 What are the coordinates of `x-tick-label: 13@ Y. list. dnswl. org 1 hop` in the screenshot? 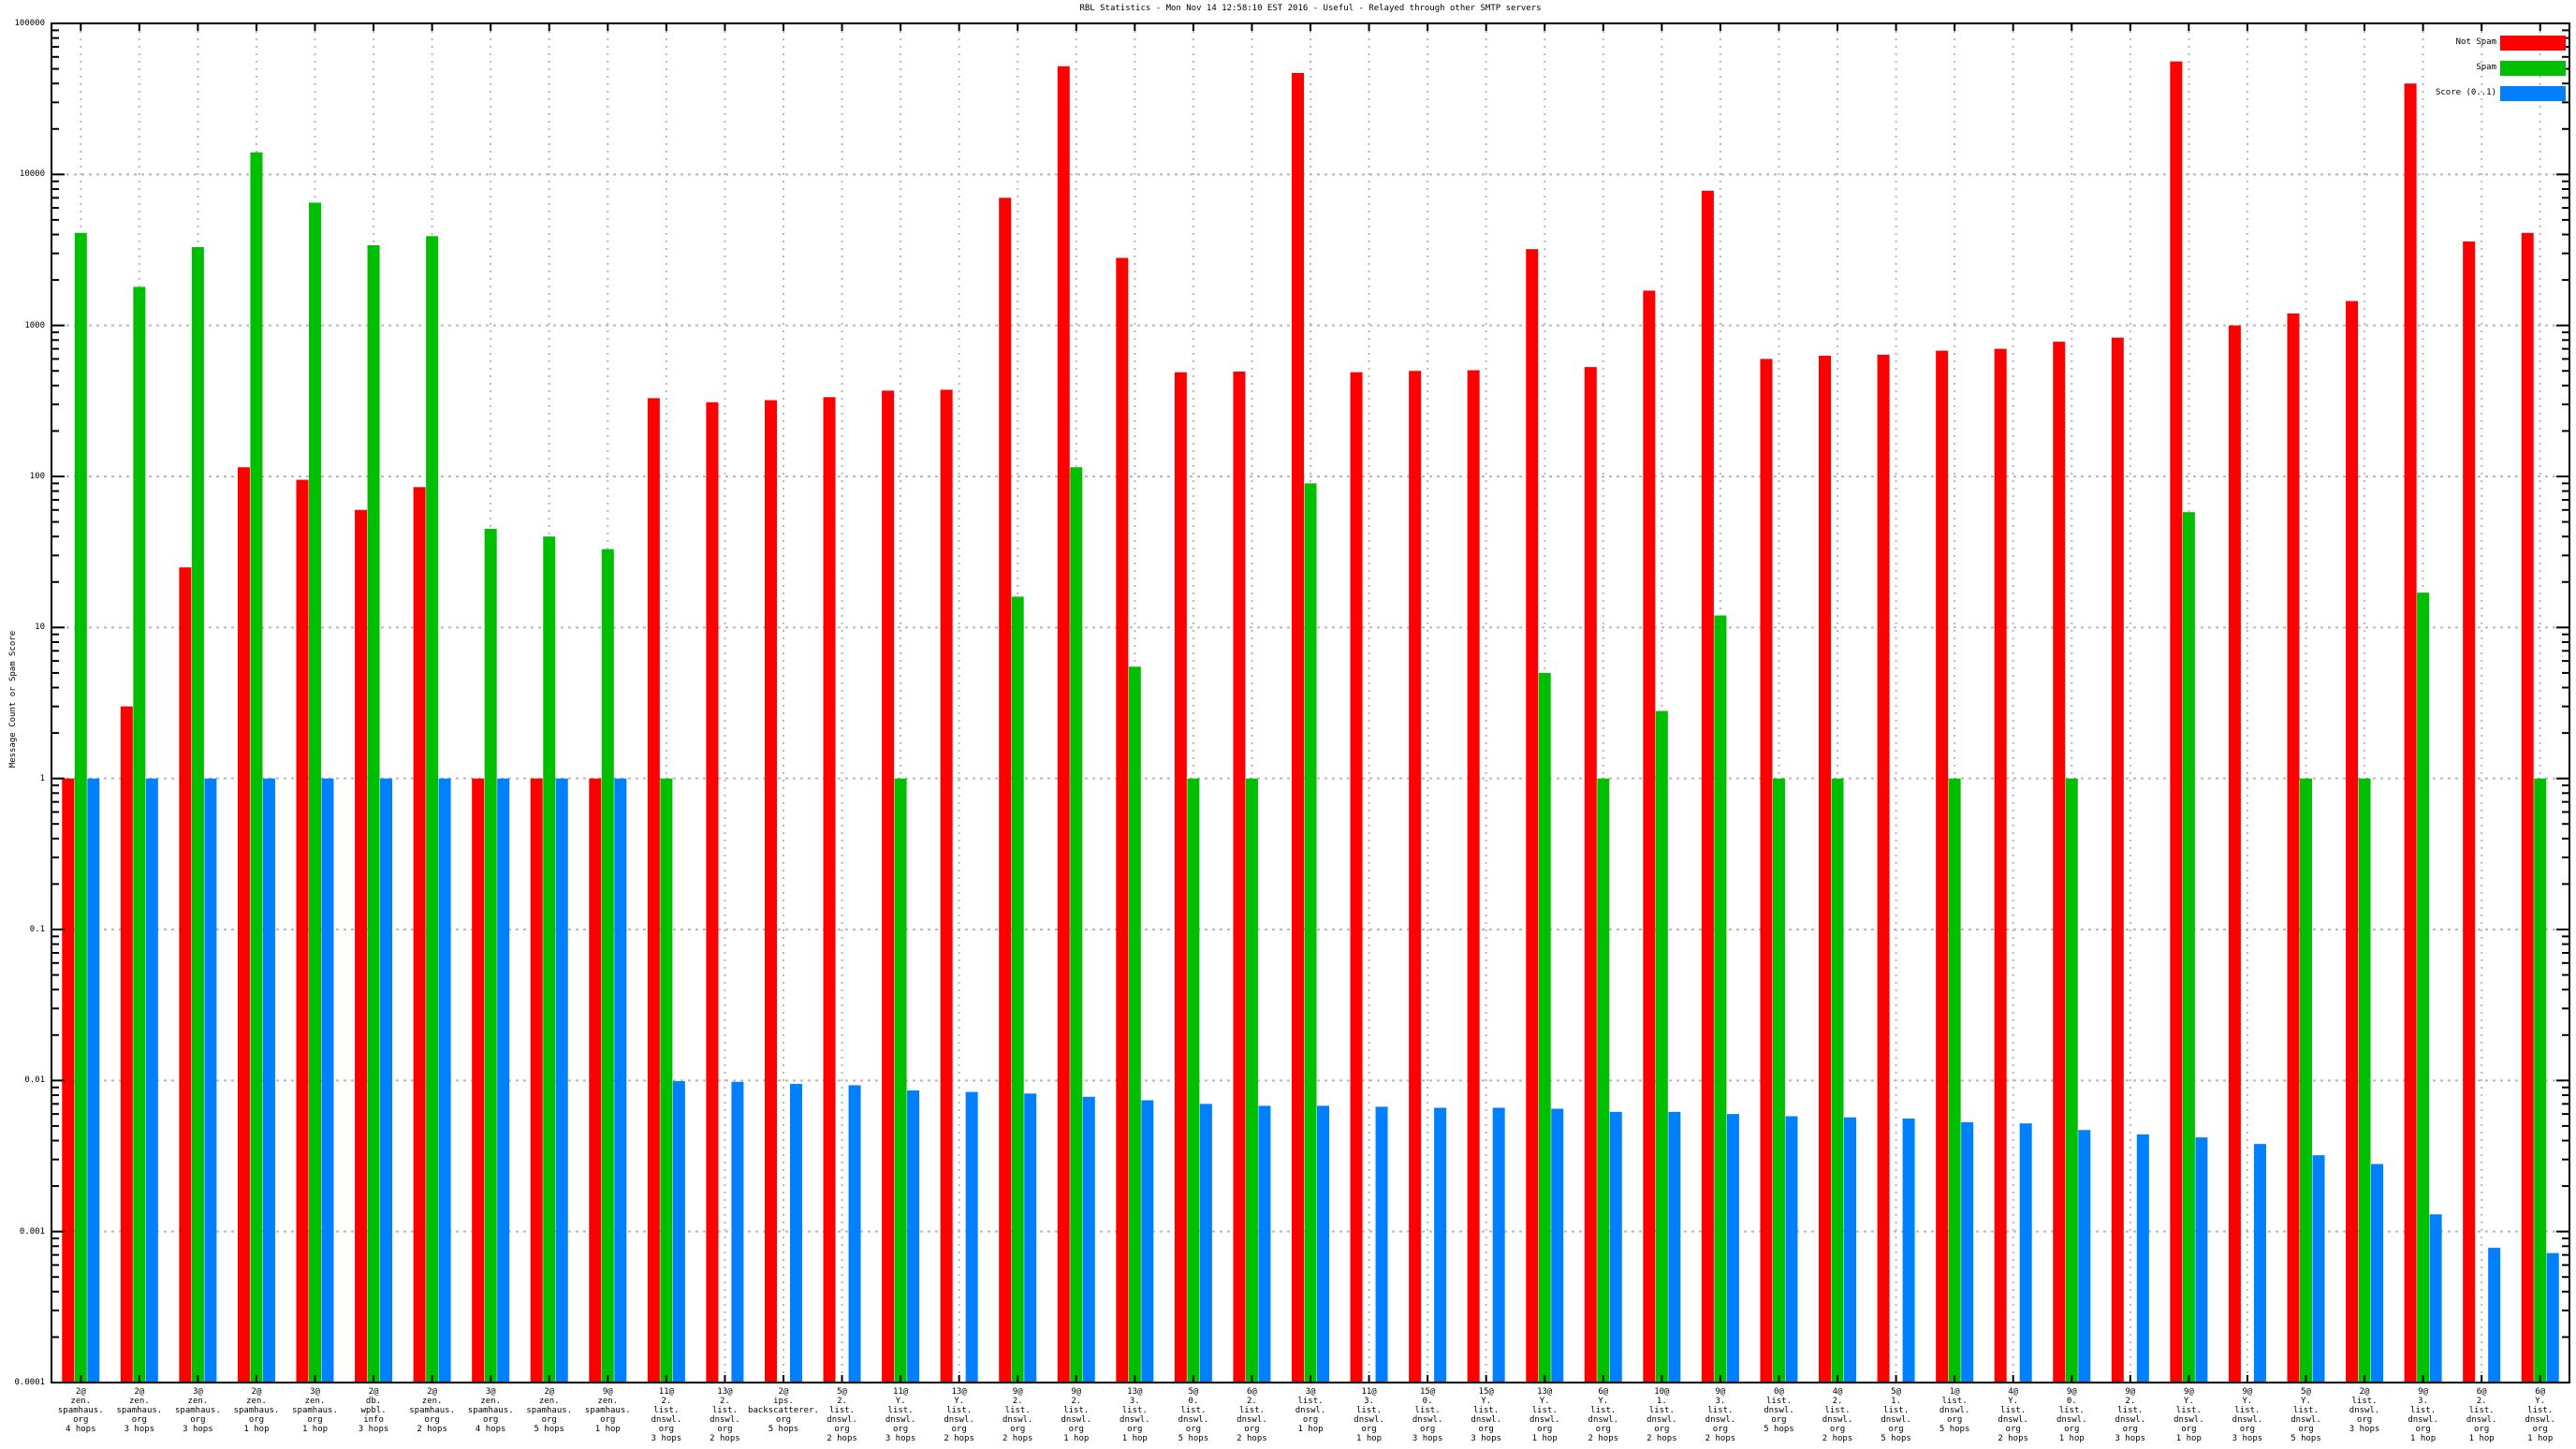 It's located at (1545, 1415).